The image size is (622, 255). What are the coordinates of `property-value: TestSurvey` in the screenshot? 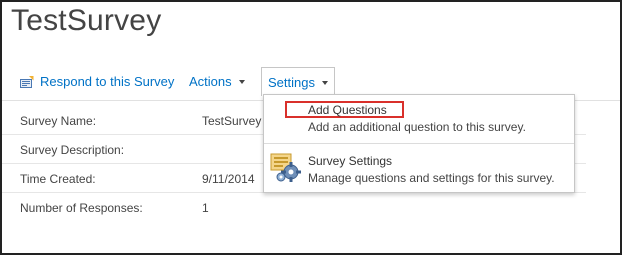 It's located at (232, 121).